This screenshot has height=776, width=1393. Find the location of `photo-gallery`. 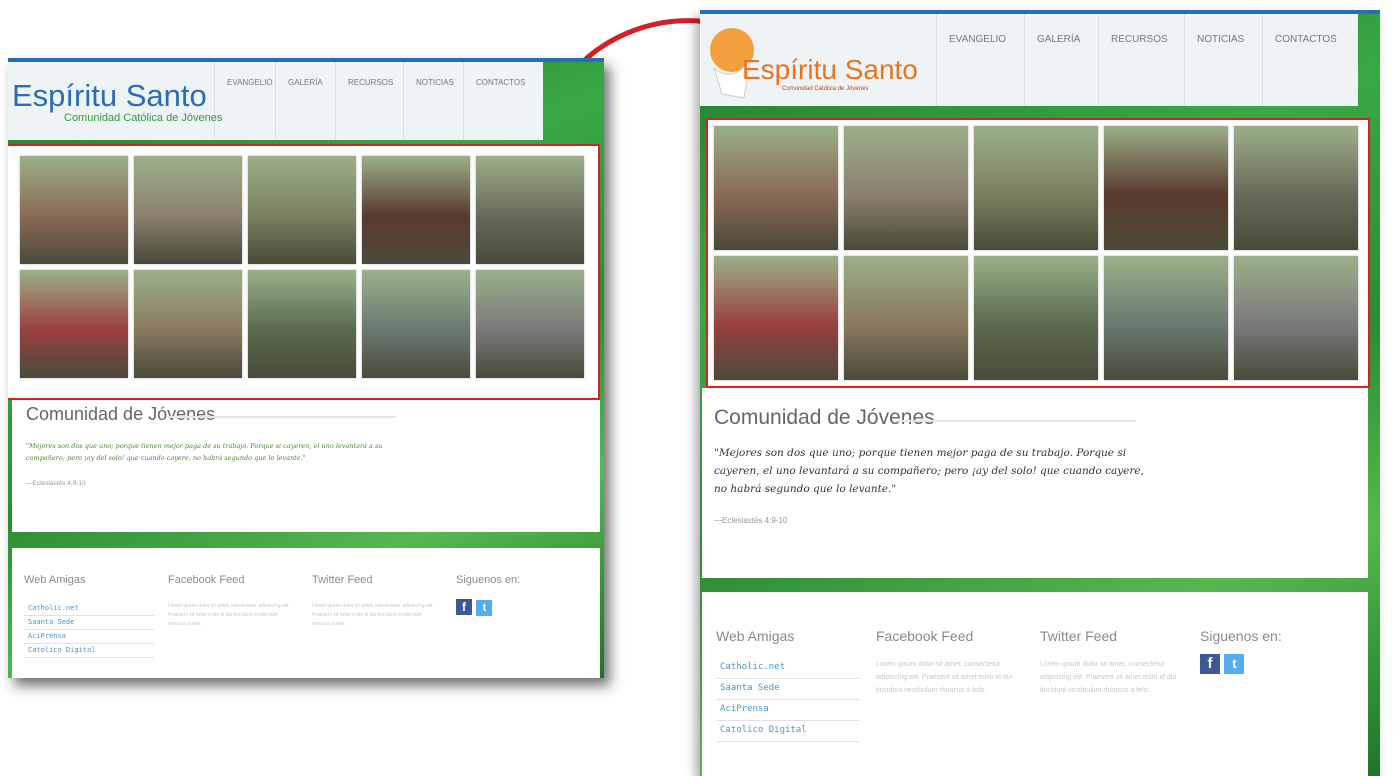

photo-gallery is located at coordinates (304, 272).